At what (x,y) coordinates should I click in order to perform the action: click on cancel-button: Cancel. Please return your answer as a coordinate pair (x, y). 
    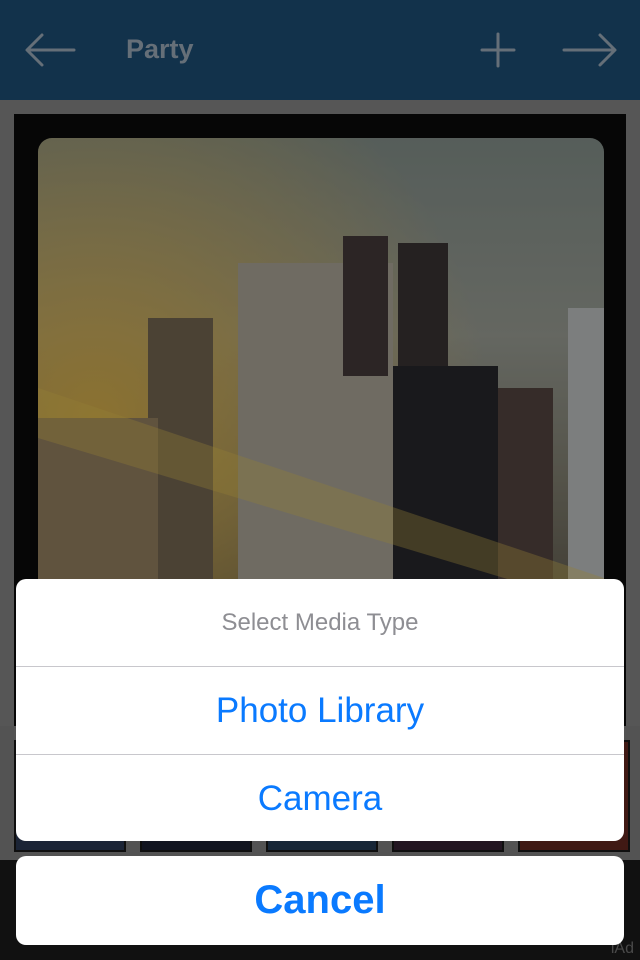
    Looking at the image, I should click on (320, 900).